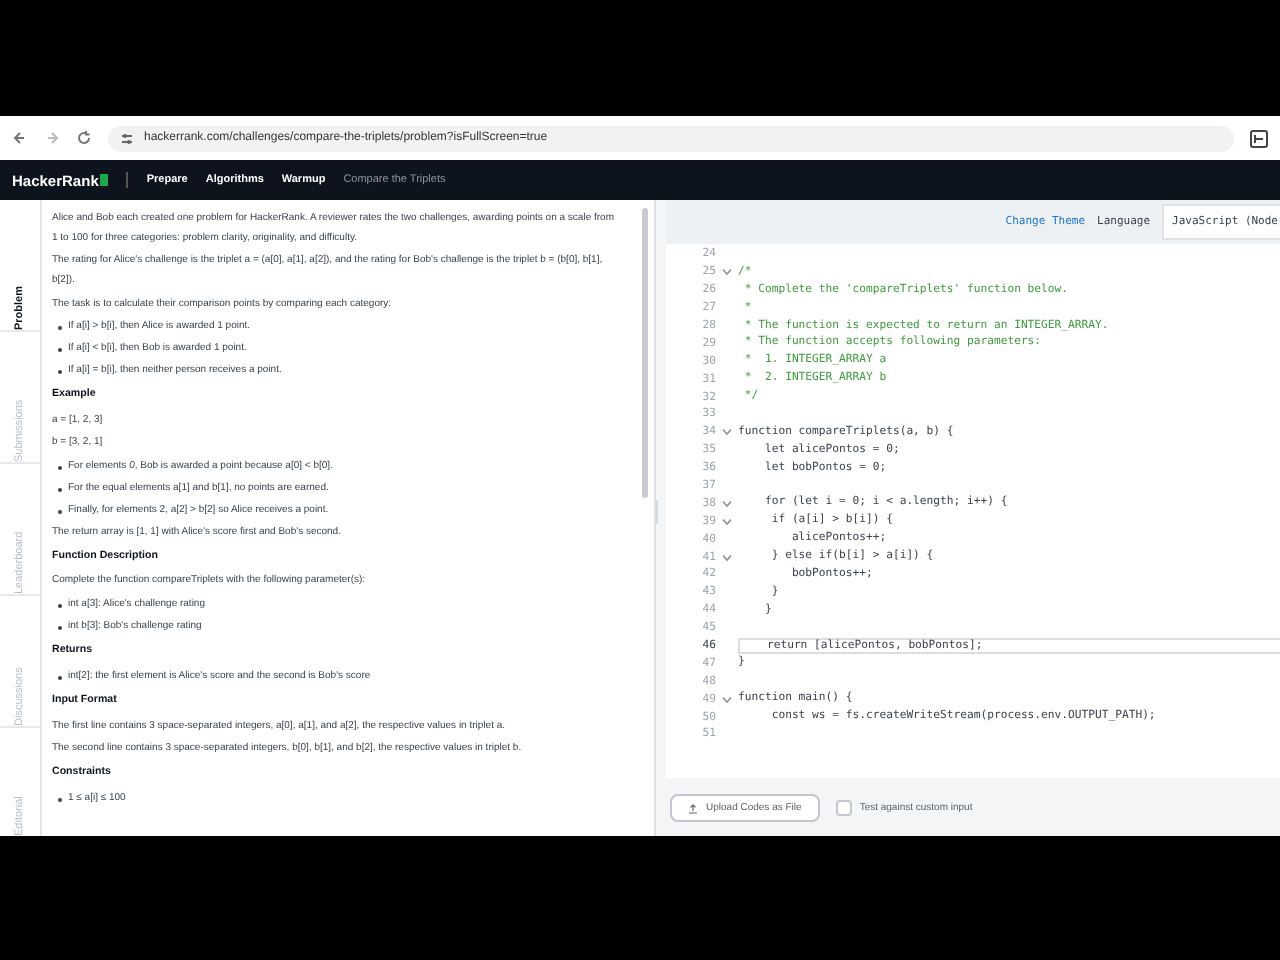  What do you see at coordinates (20, 138) in the screenshot?
I see `back-icon` at bounding box center [20, 138].